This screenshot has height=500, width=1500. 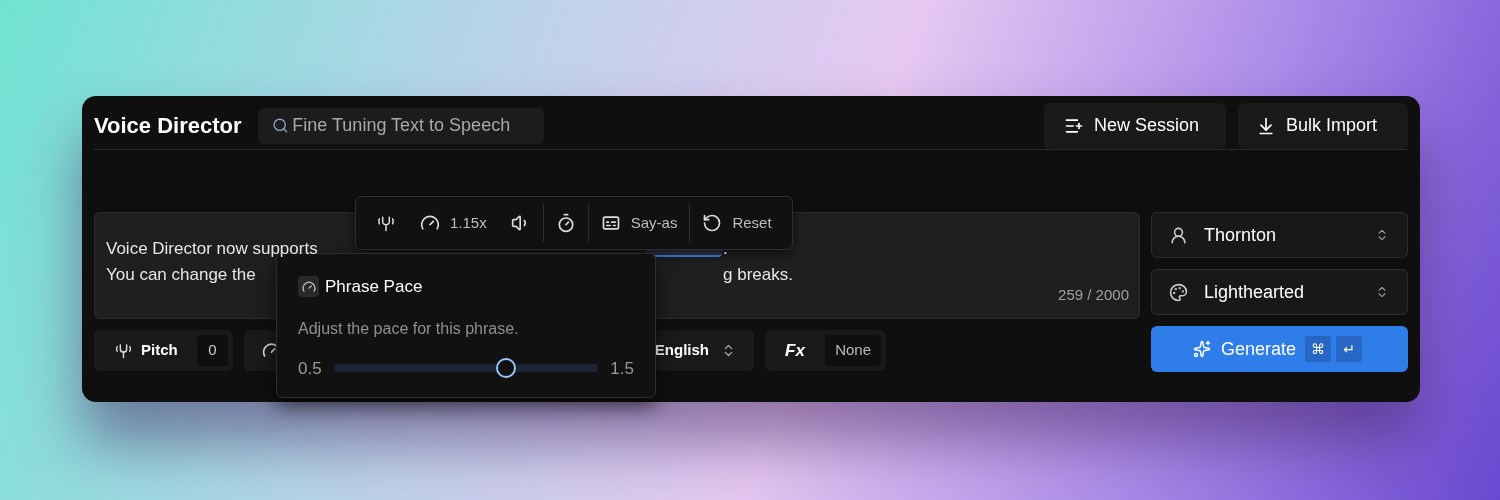 What do you see at coordinates (168, 126) in the screenshot?
I see `app-title: Voice Director` at bounding box center [168, 126].